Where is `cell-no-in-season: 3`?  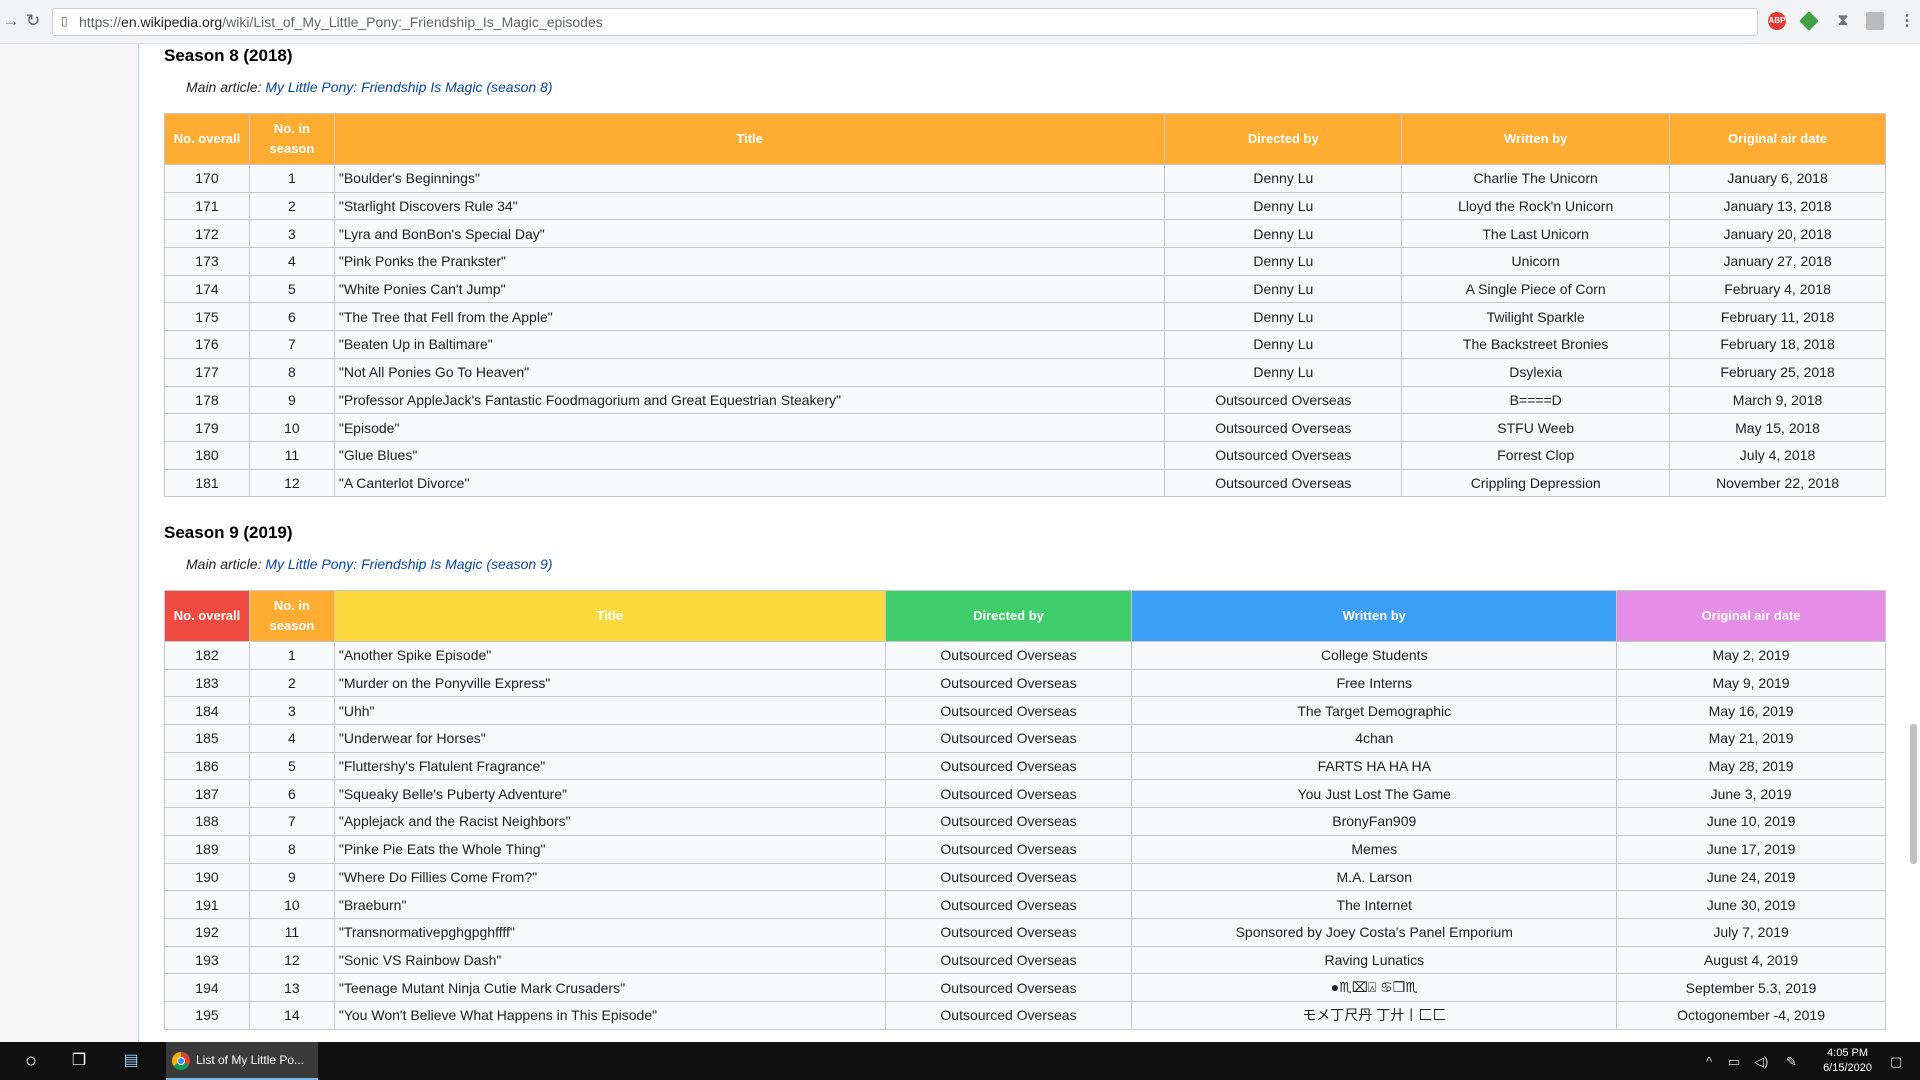 cell-no-in-season: 3 is located at coordinates (291, 234).